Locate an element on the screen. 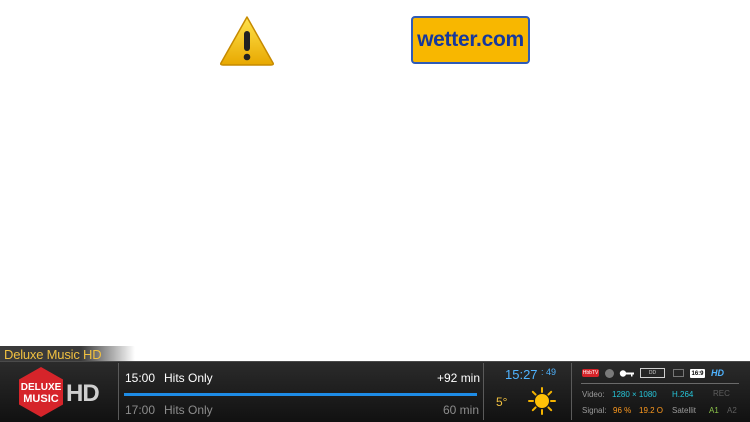 Image resolution: width=750 pixels, height=422 pixels. hbbtv-badge: HbbTV is located at coordinates (590, 373).